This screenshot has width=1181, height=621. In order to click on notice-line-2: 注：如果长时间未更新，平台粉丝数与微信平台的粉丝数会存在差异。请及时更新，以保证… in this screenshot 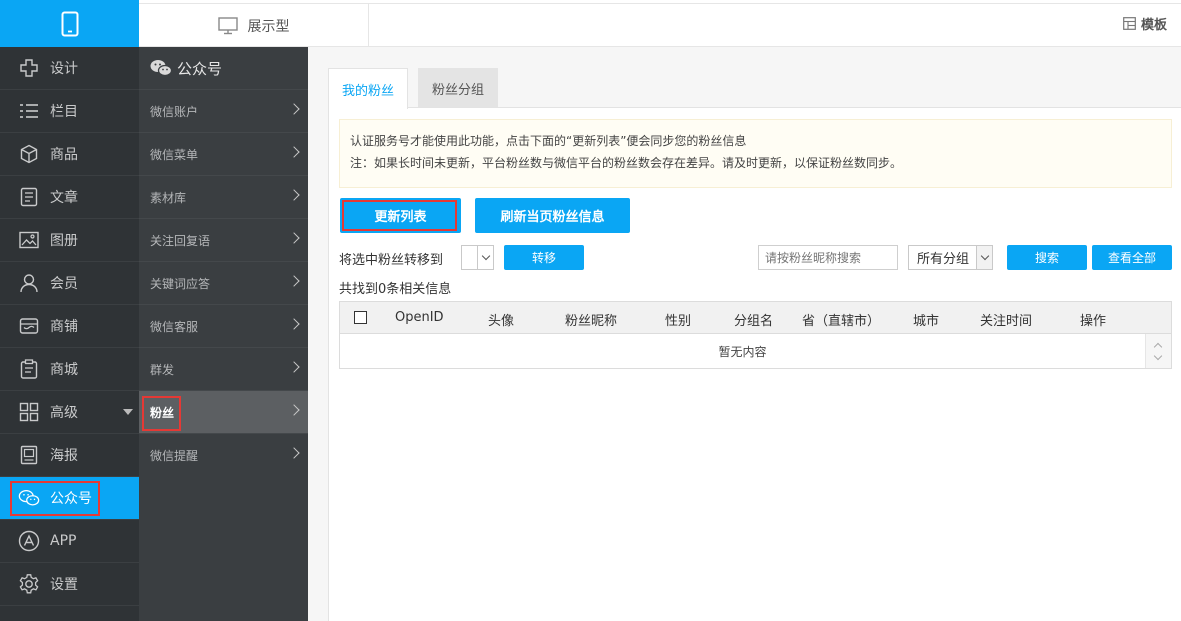, I will do `click(626, 163)`.